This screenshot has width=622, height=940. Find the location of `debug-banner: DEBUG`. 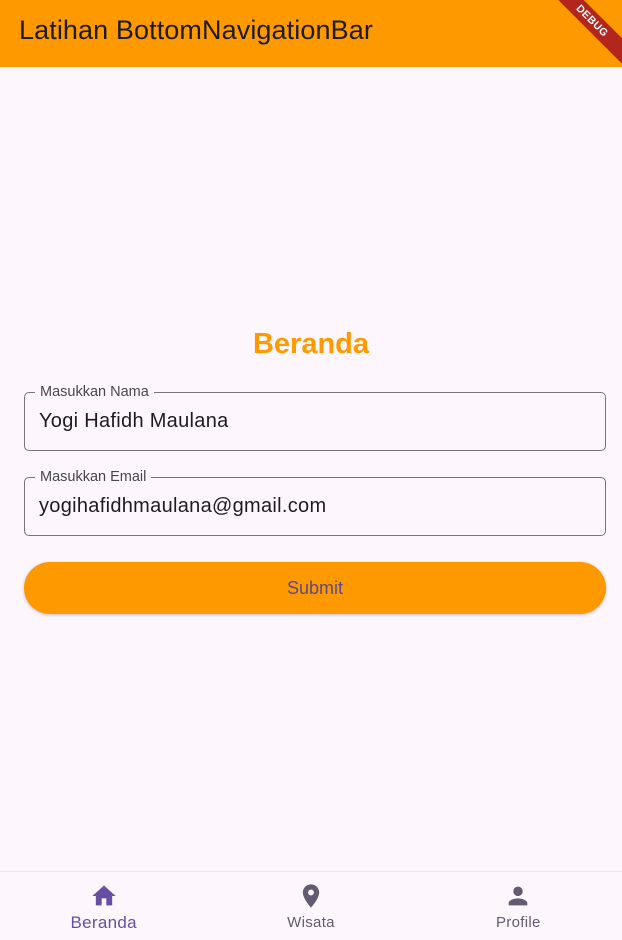

debug-banner: DEBUG is located at coordinates (582, 33).